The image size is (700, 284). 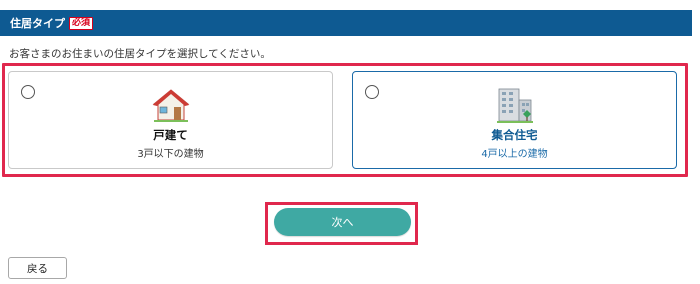 What do you see at coordinates (514, 154) in the screenshot?
I see `option-subtitle: 4戸以上の建物` at bounding box center [514, 154].